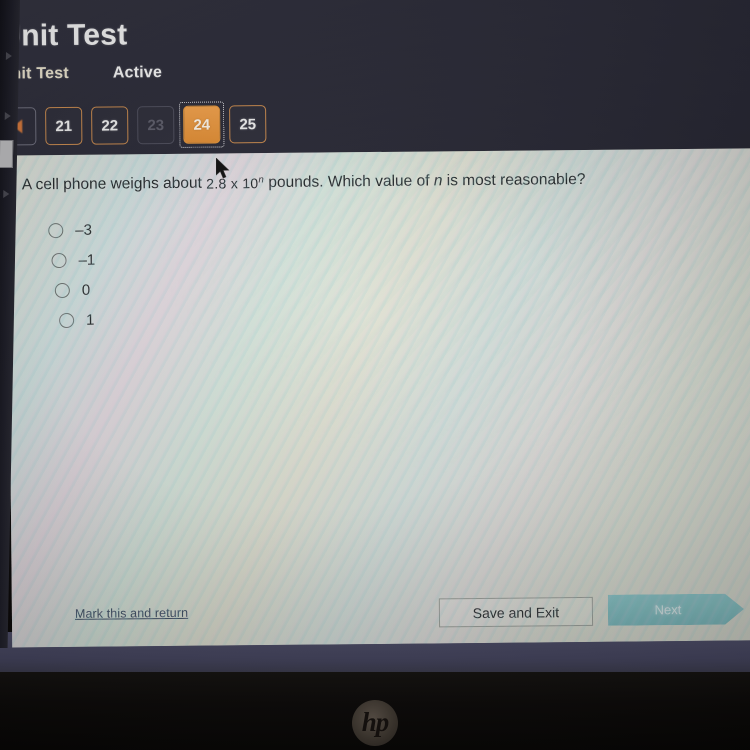 The image size is (750, 750). Describe the element at coordinates (87, 260) in the screenshot. I see `option-label: –1` at that location.